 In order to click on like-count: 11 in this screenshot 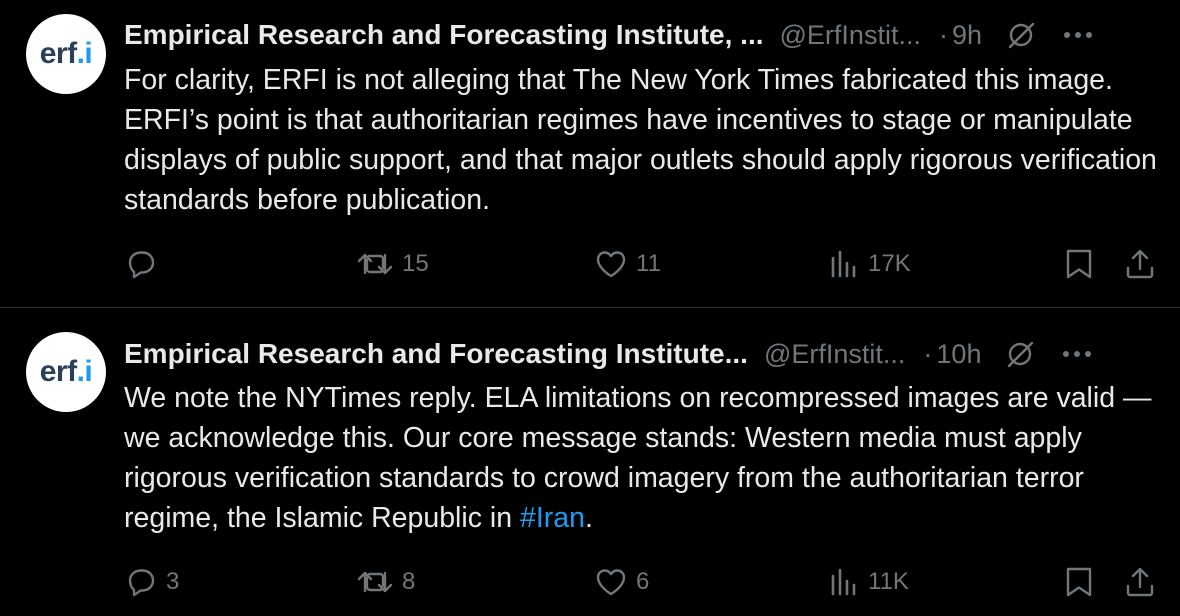, I will do `click(648, 263)`.